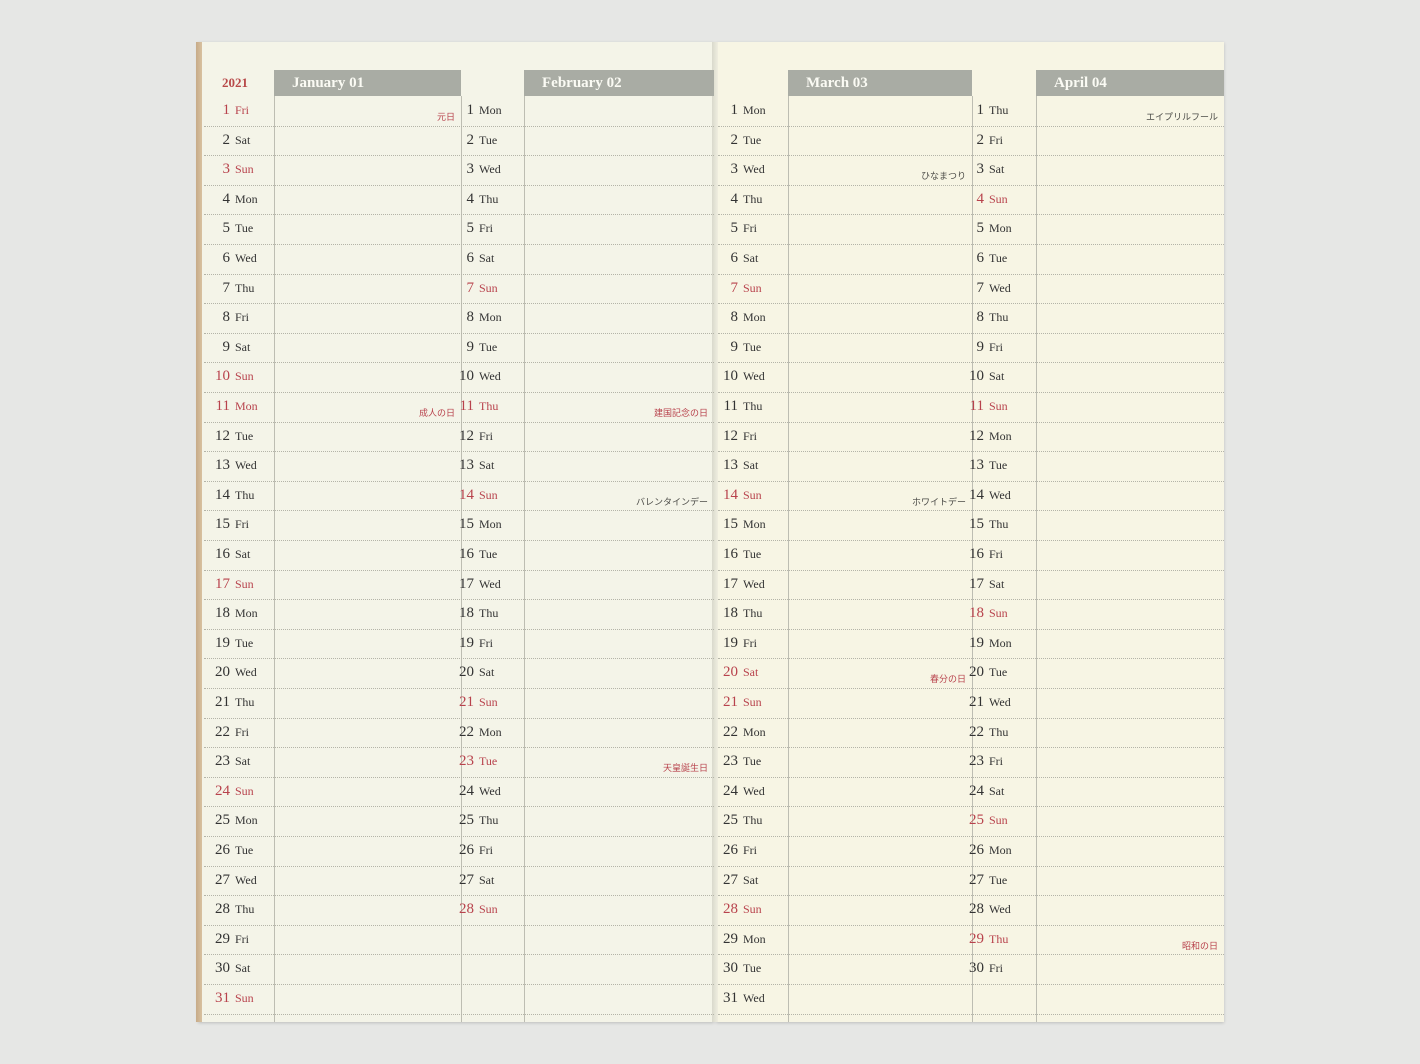 Image resolution: width=1420 pixels, height=1064 pixels. What do you see at coordinates (231, 228) in the screenshot?
I see `day-row: 5 Tue` at bounding box center [231, 228].